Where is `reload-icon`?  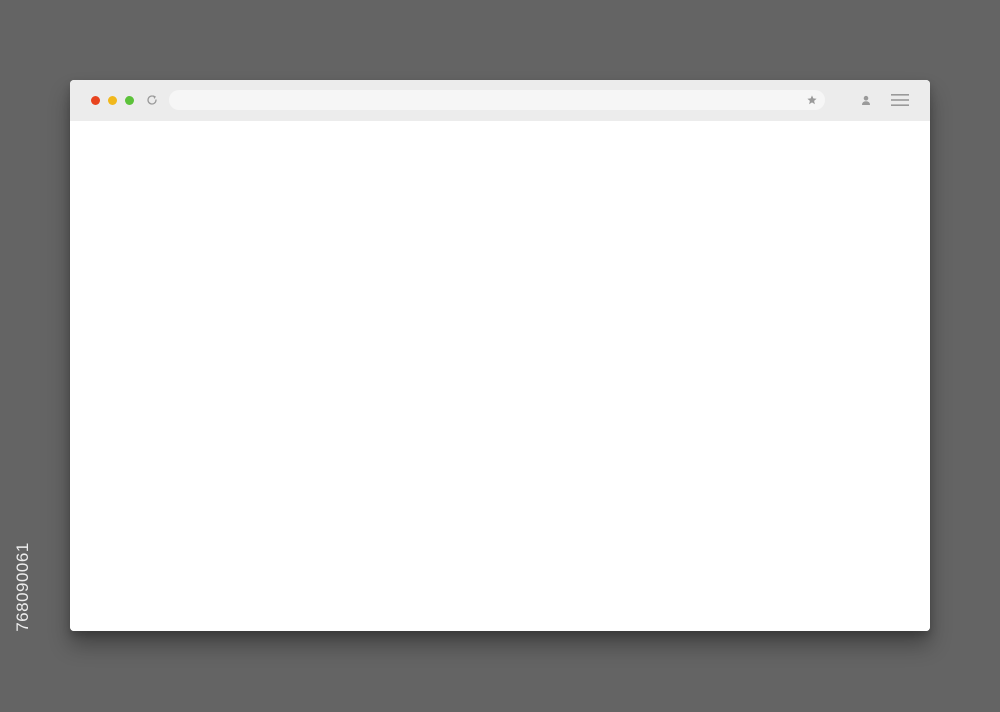 reload-icon is located at coordinates (152, 100).